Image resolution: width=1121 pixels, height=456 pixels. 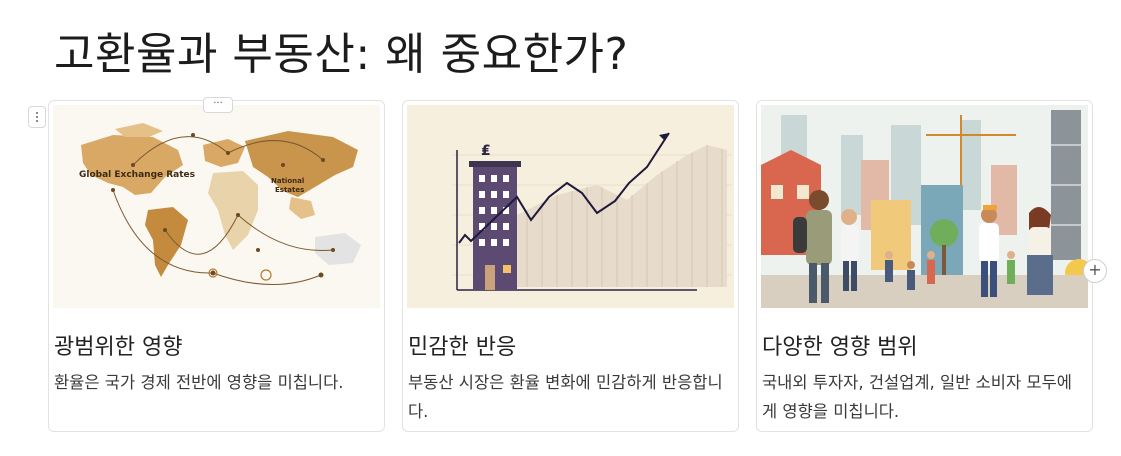 I want to click on card-description: 국내외 투자자, 건설업계, 일반 소비자 모두에게 영향을 미칩니다., so click(x=917, y=397).